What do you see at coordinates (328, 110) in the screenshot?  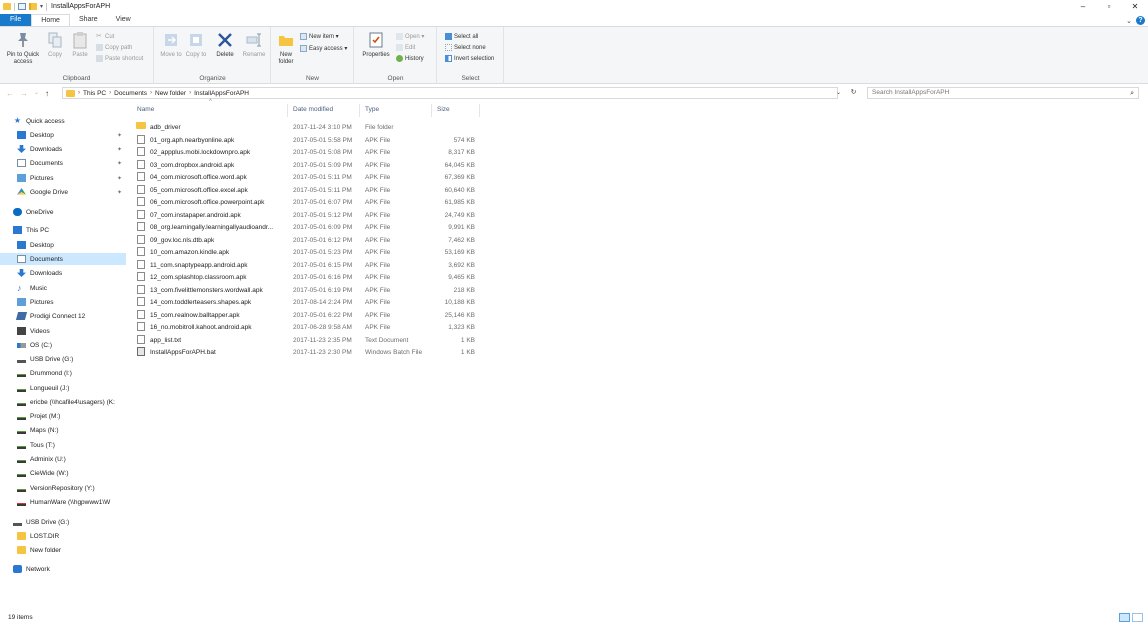 I see `column-header-date: Date modified` at bounding box center [328, 110].